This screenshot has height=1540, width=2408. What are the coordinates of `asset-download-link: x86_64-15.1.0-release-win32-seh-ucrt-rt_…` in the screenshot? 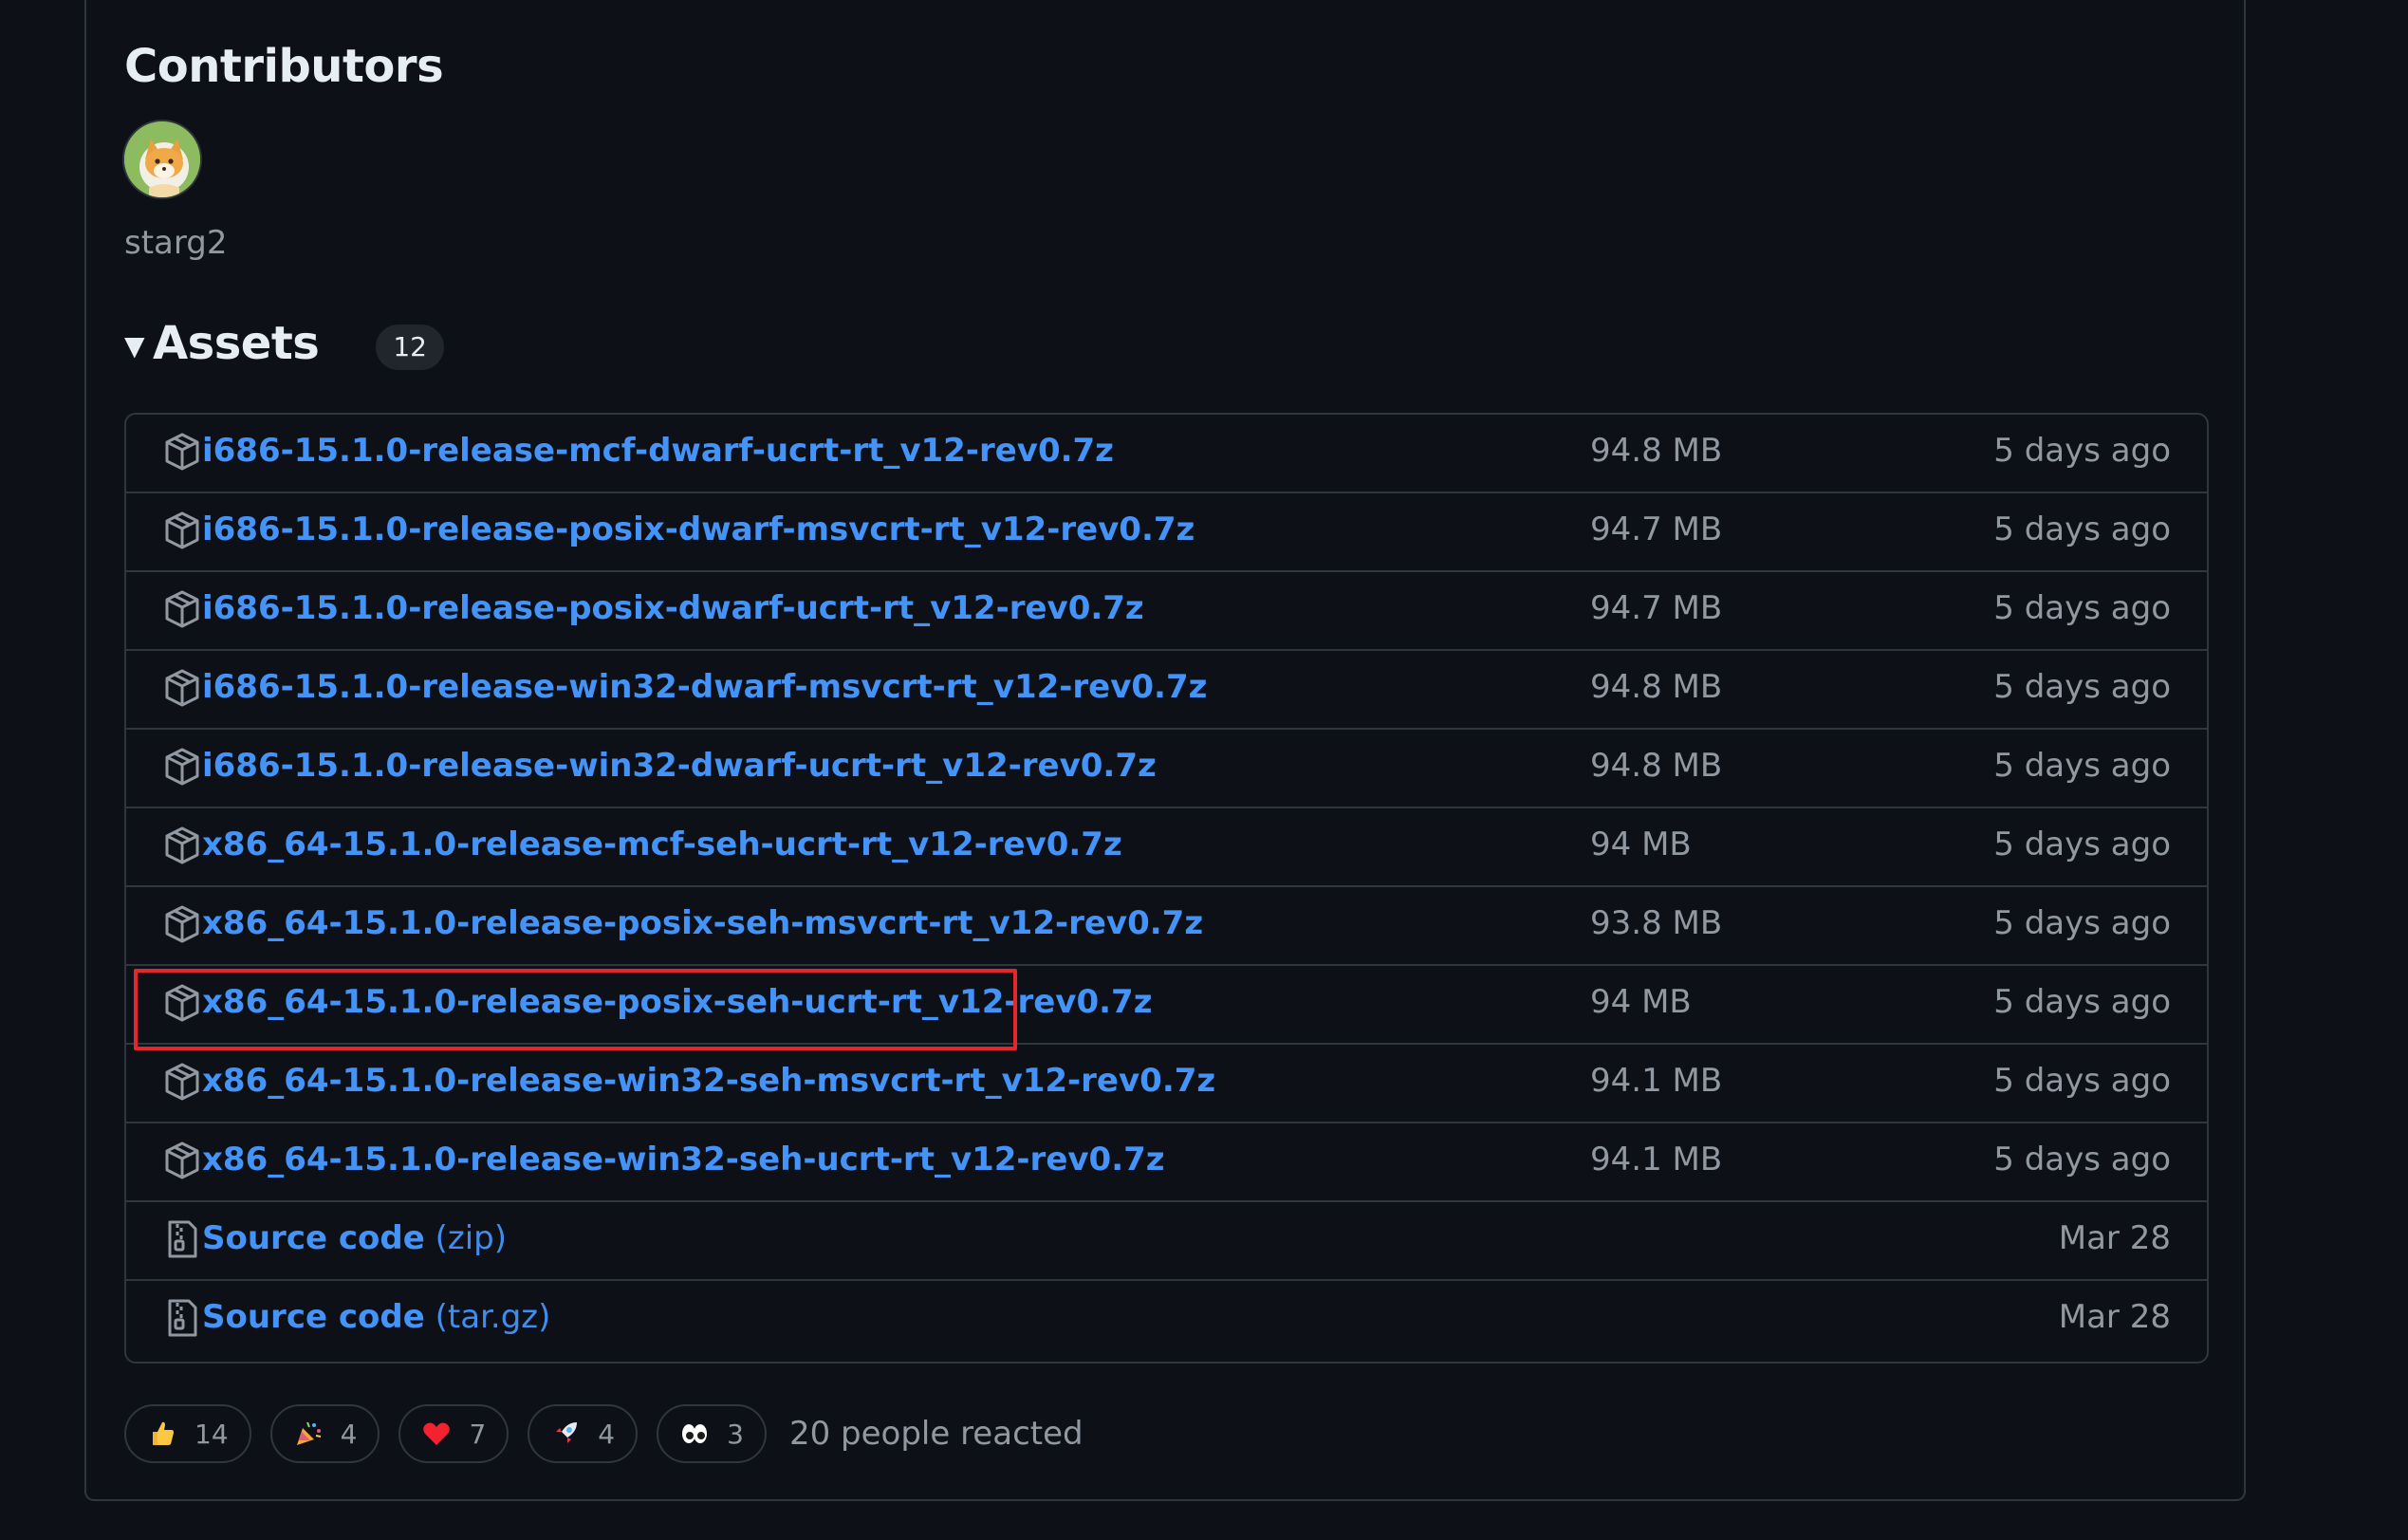 It's located at (683, 1159).